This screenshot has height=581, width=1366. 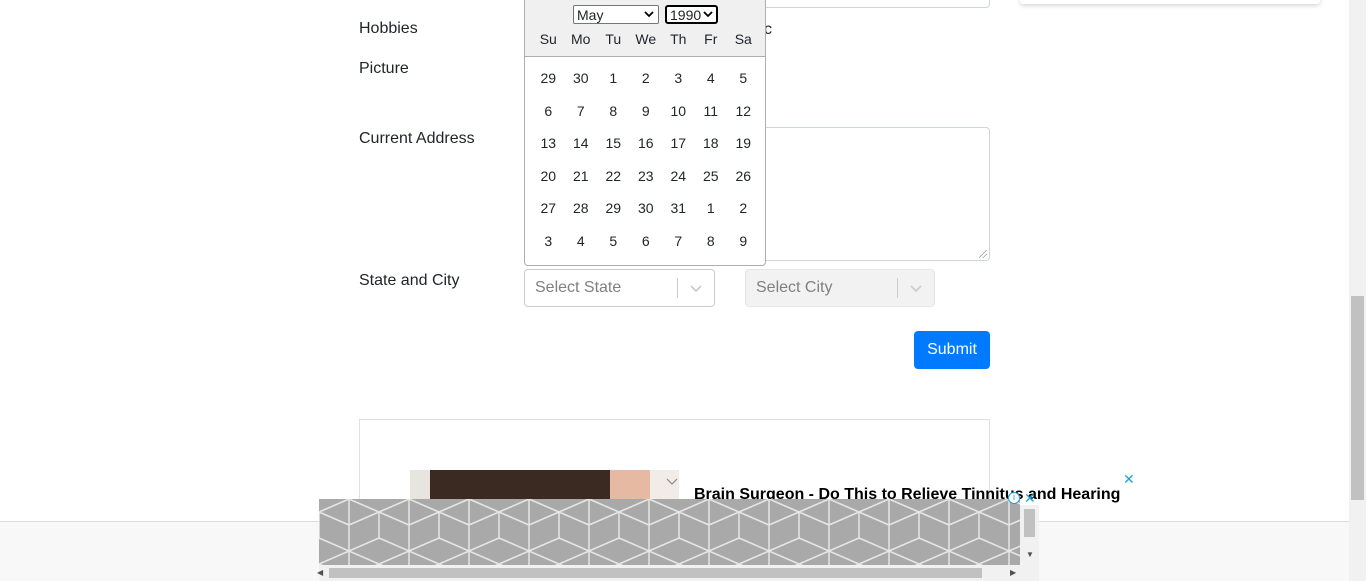 I want to click on calendar-day: 14, so click(x=581, y=143).